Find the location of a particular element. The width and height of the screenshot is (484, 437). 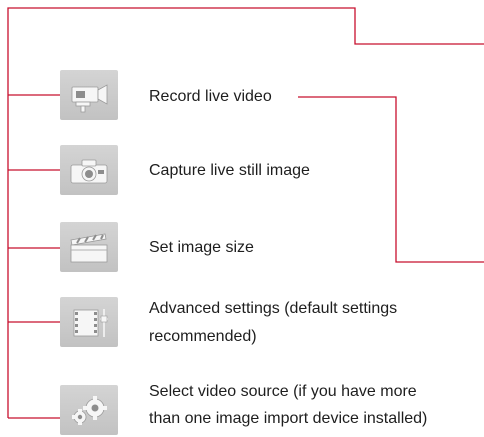

video-camera-icon is located at coordinates (89, 95).